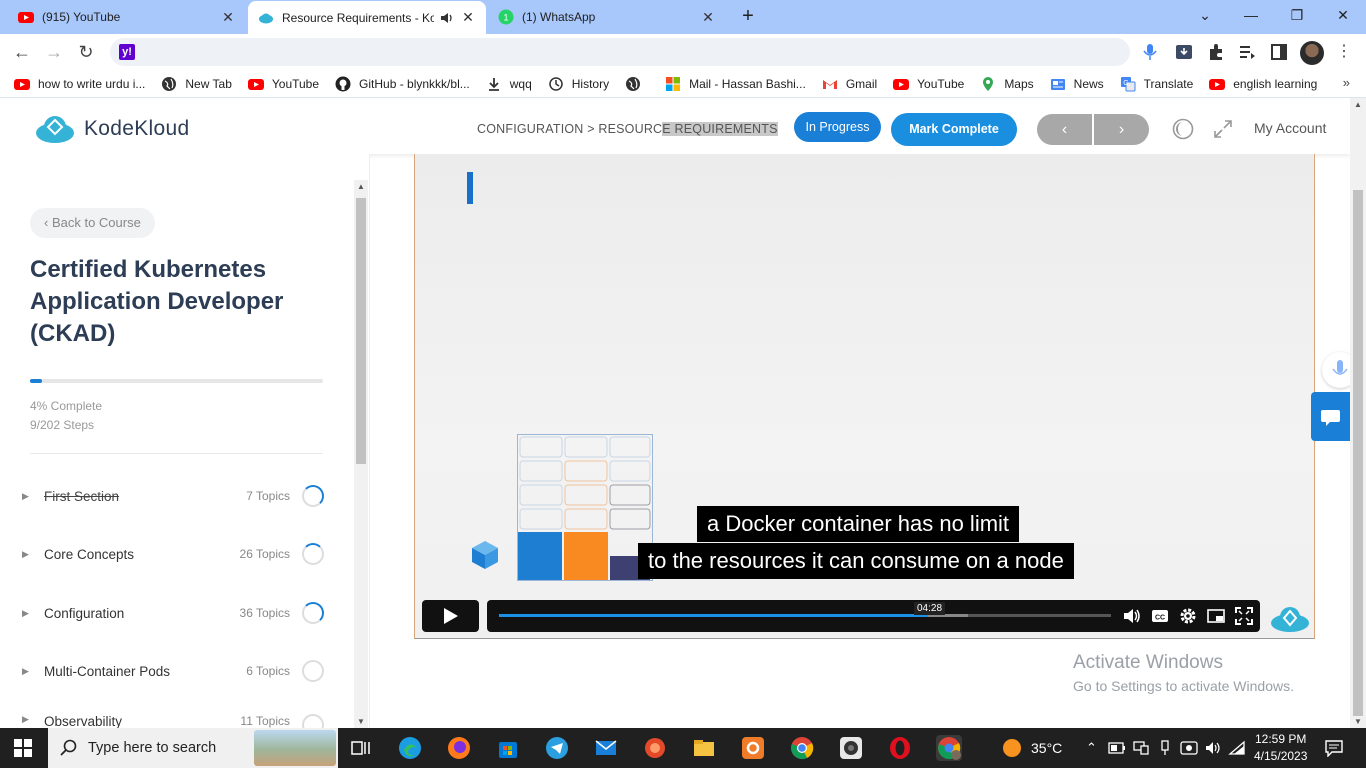 The height and width of the screenshot is (768, 1366). I want to click on progress-ring-icon, so click(313, 554).